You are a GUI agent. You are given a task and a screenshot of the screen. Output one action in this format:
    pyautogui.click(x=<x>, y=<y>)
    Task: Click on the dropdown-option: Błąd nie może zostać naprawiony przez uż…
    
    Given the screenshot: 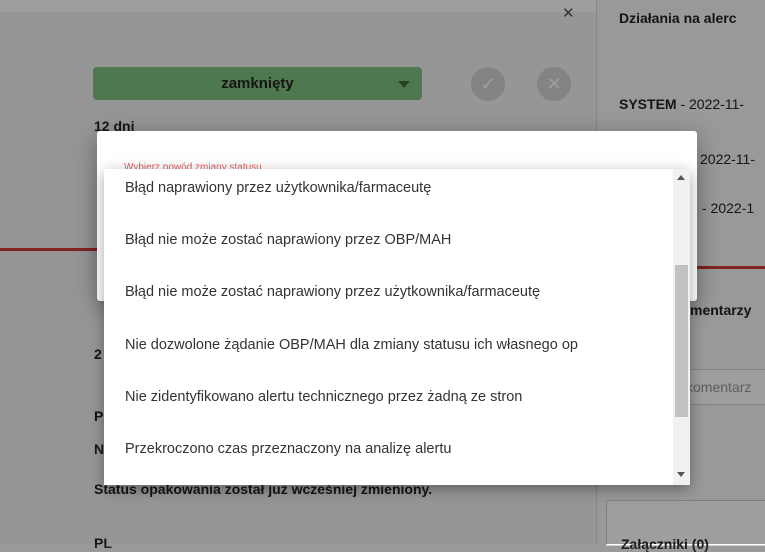 What is the action you would take?
    pyautogui.click(x=332, y=292)
    